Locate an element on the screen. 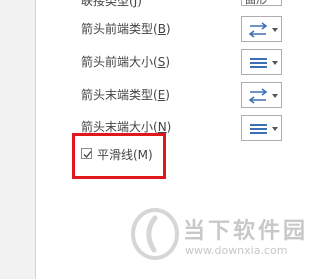 Image resolution: width=320 pixels, height=279 pixels. watermark-name: 当下软件园 is located at coordinates (246, 231).